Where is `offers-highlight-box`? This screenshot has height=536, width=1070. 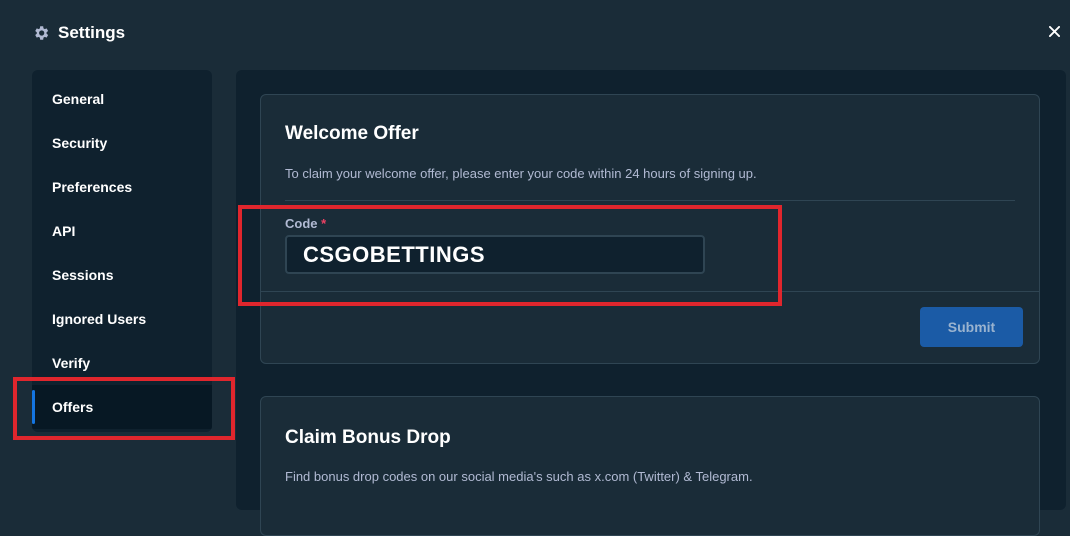 offers-highlight-box is located at coordinates (124, 408).